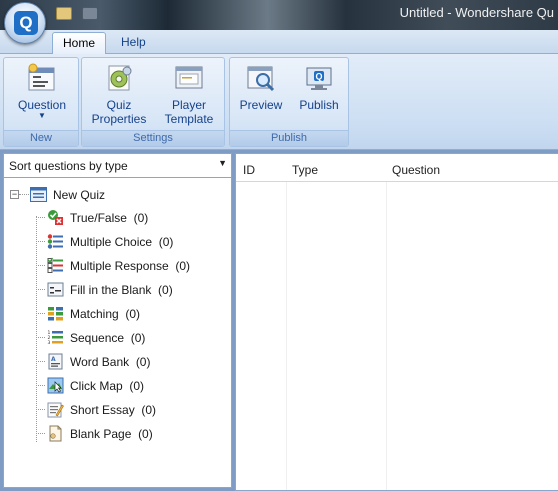 This screenshot has width=558, height=491. Describe the element at coordinates (133, 314) in the screenshot. I see `matching-count: (0)` at that location.